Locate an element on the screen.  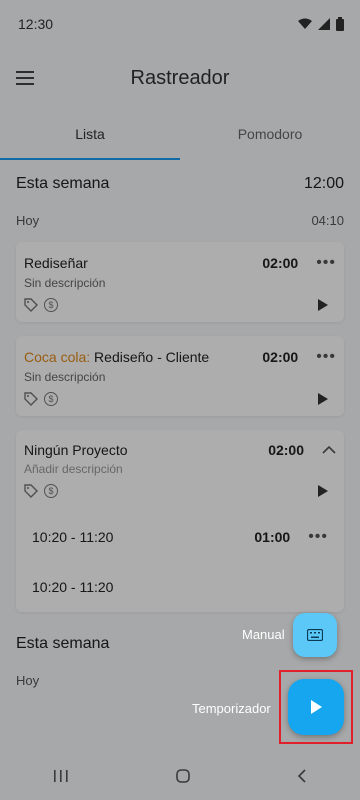
timer-fab-label: Temporizador is located at coordinates (231, 708).